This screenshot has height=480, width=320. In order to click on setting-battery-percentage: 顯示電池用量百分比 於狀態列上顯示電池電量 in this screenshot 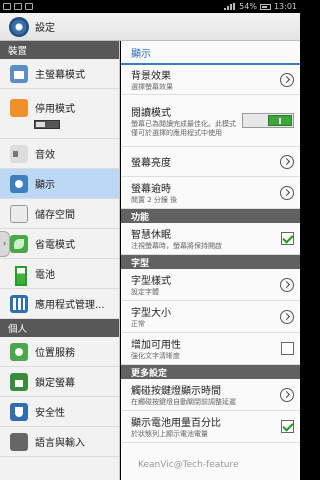, I will do `click(210, 427)`.